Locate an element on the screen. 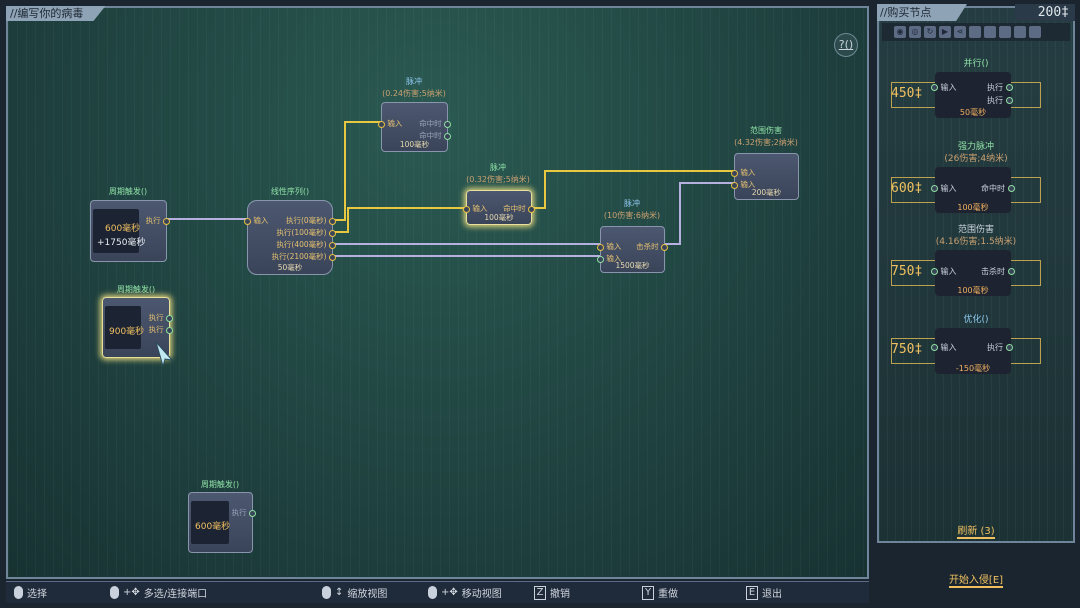 Image resolution: width=1080 pixels, height=608 pixels. mouse-cursor-icon is located at coordinates (164, 354).